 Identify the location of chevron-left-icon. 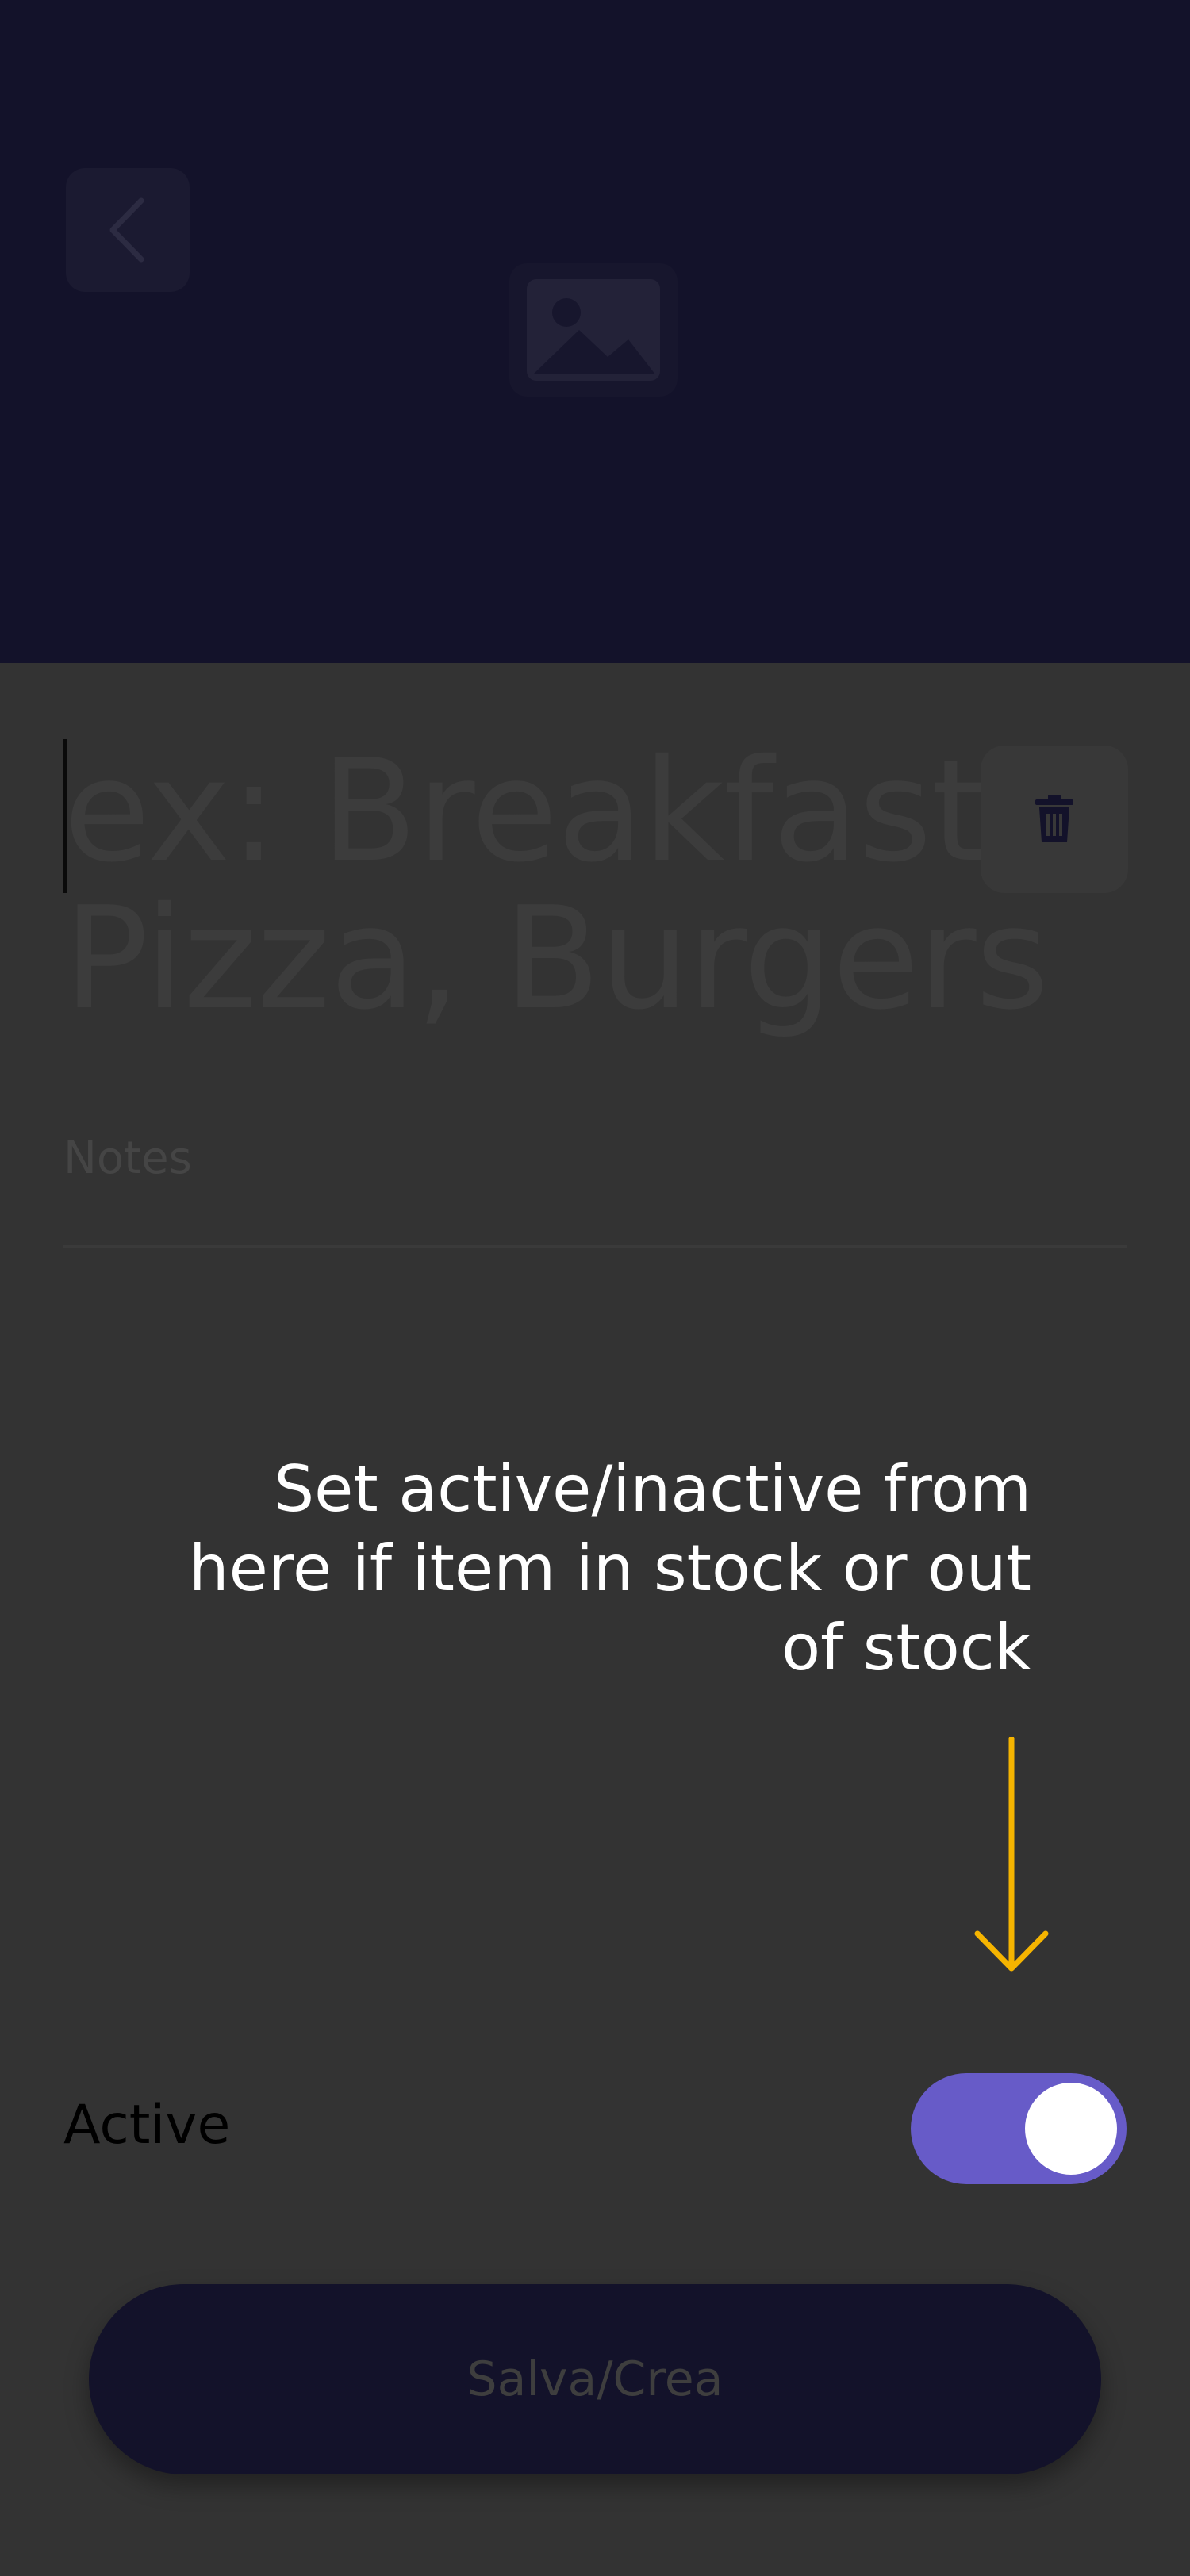
(126, 230).